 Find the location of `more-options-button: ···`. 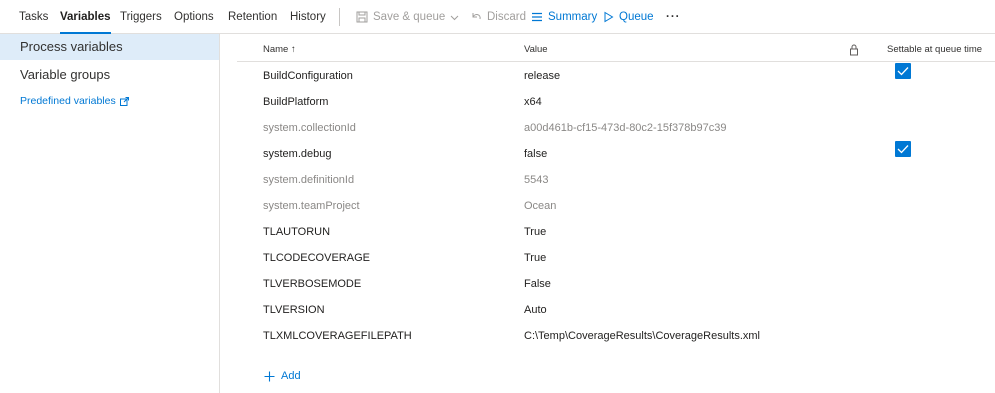

more-options-button: ··· is located at coordinates (673, 17).